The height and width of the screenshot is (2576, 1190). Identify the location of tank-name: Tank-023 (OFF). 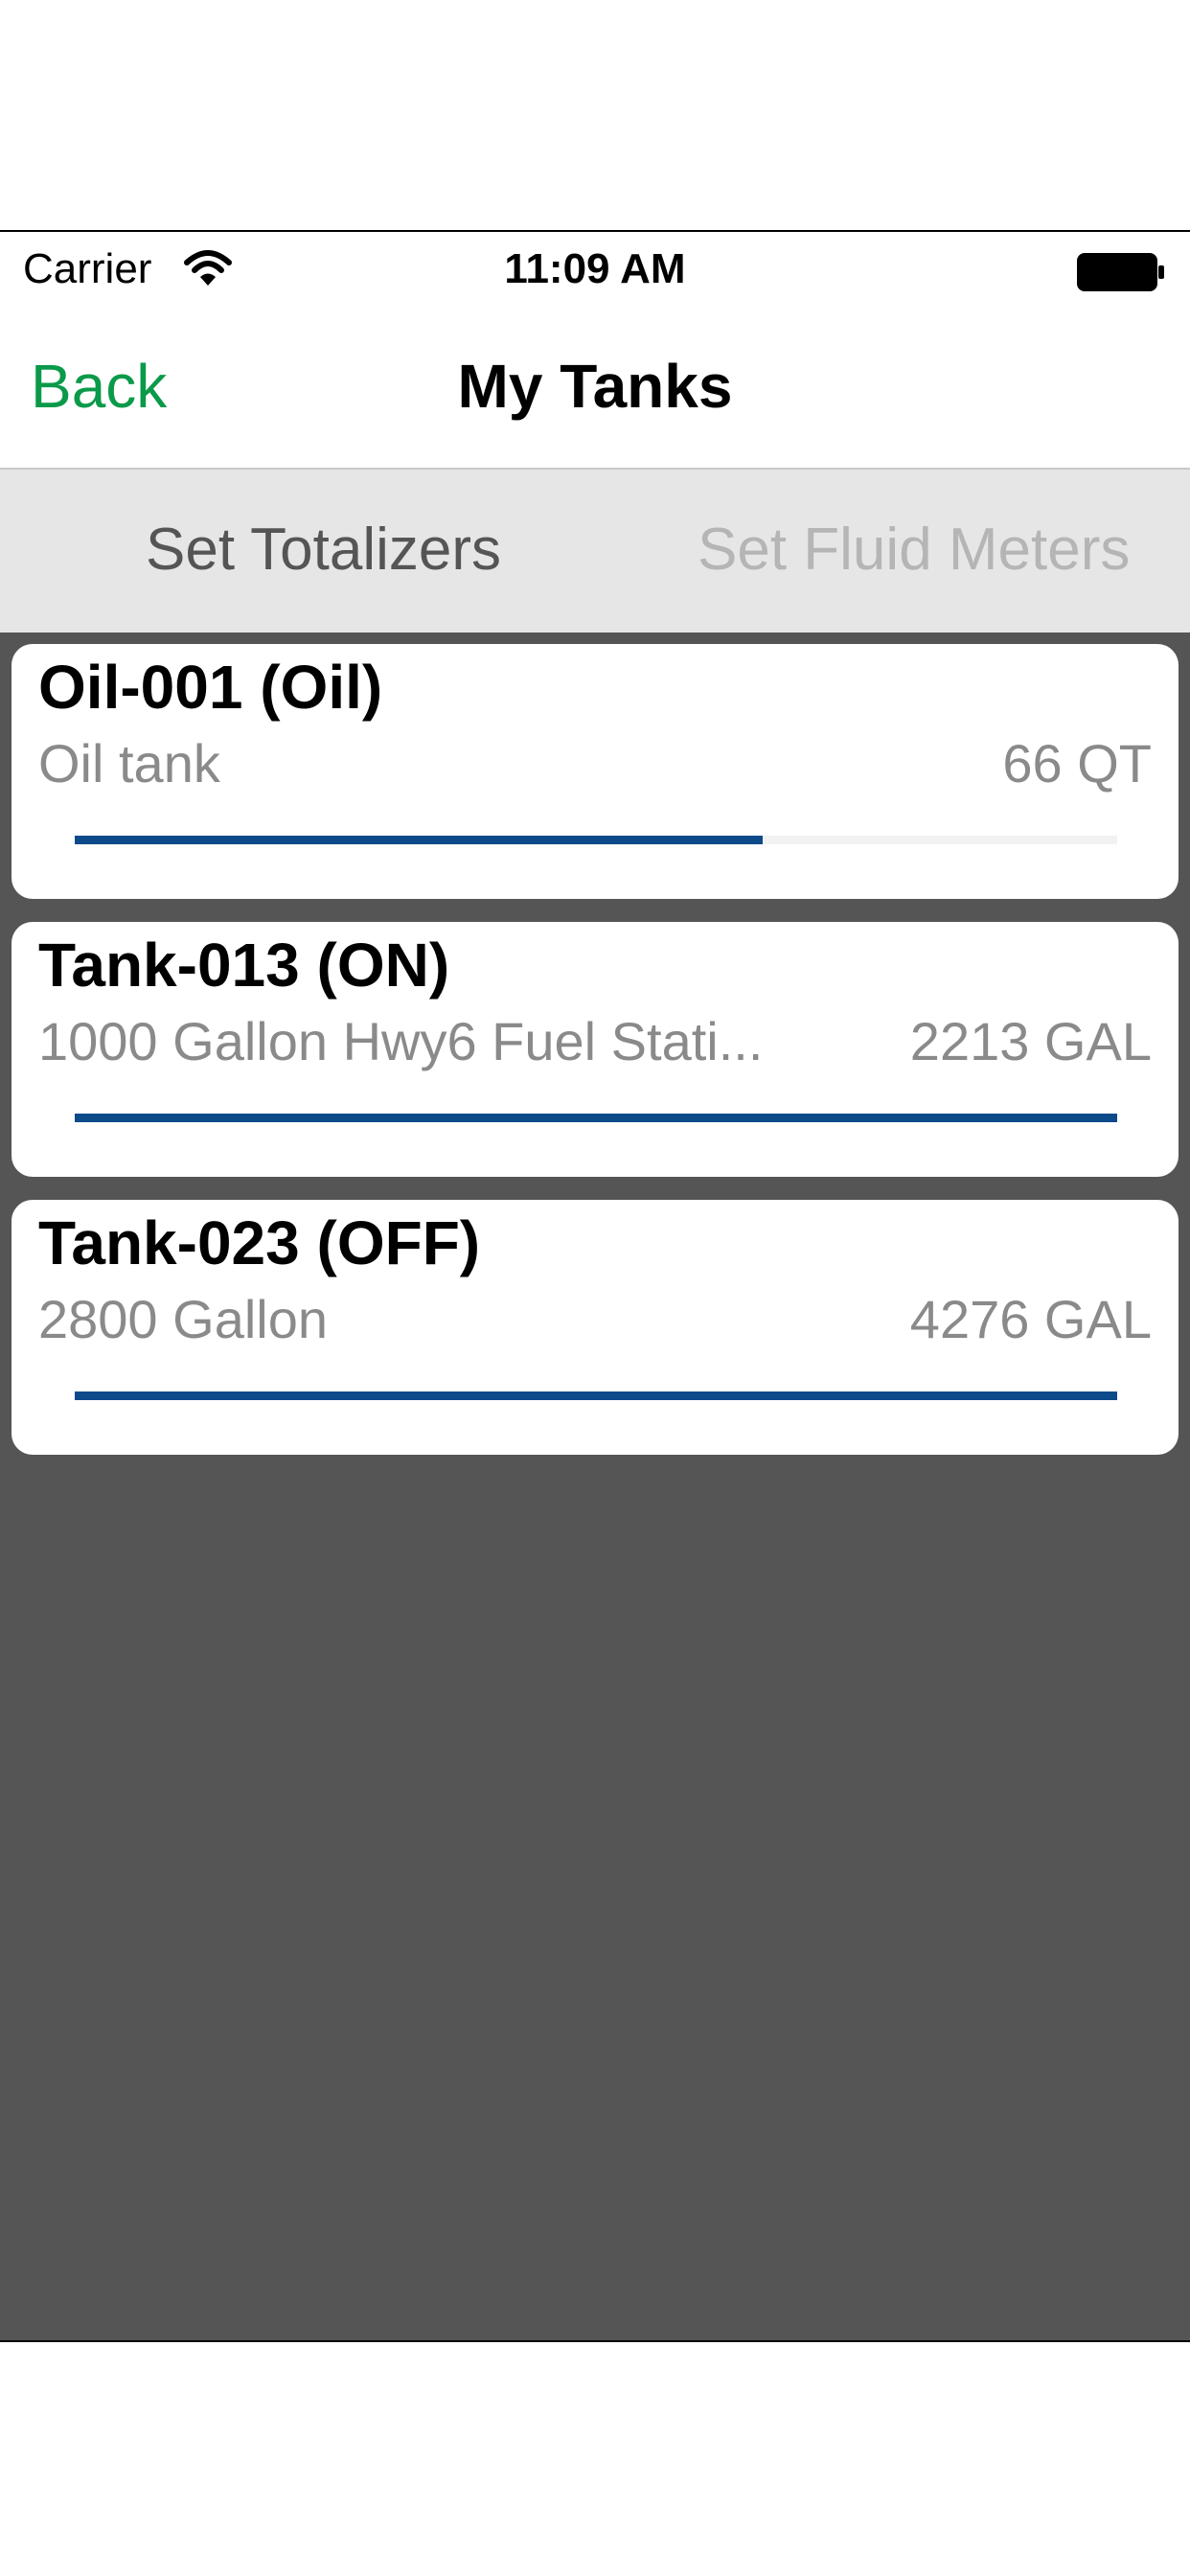
(259, 1242).